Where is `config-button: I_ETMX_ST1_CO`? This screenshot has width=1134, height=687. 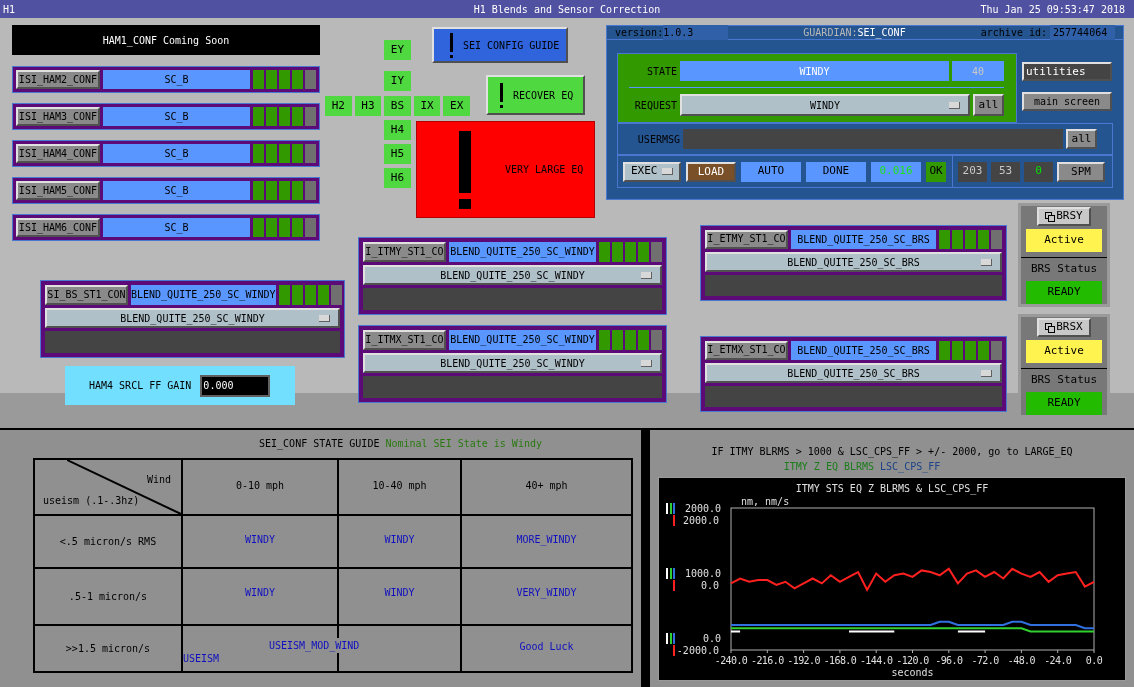 config-button: I_ETMX_ST1_CO is located at coordinates (746, 350).